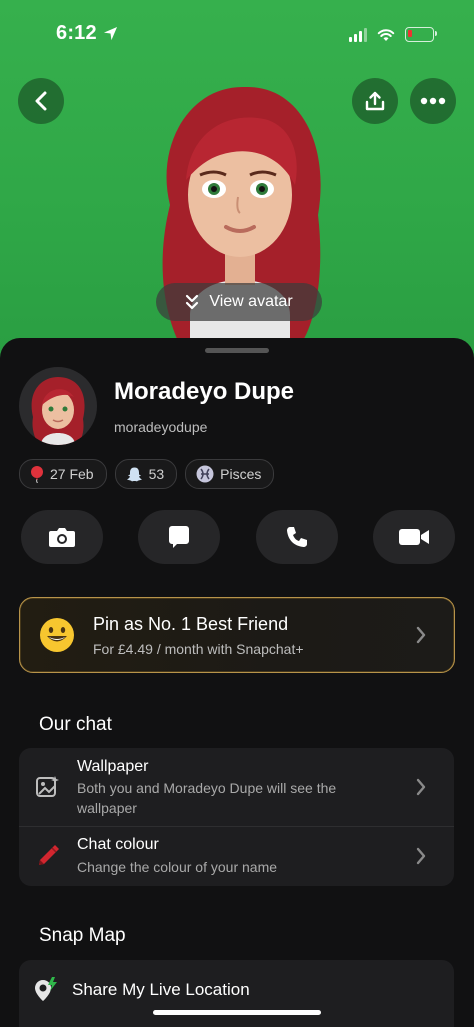 The height and width of the screenshot is (1027, 474). I want to click on sheet-grabber, so click(237, 350).